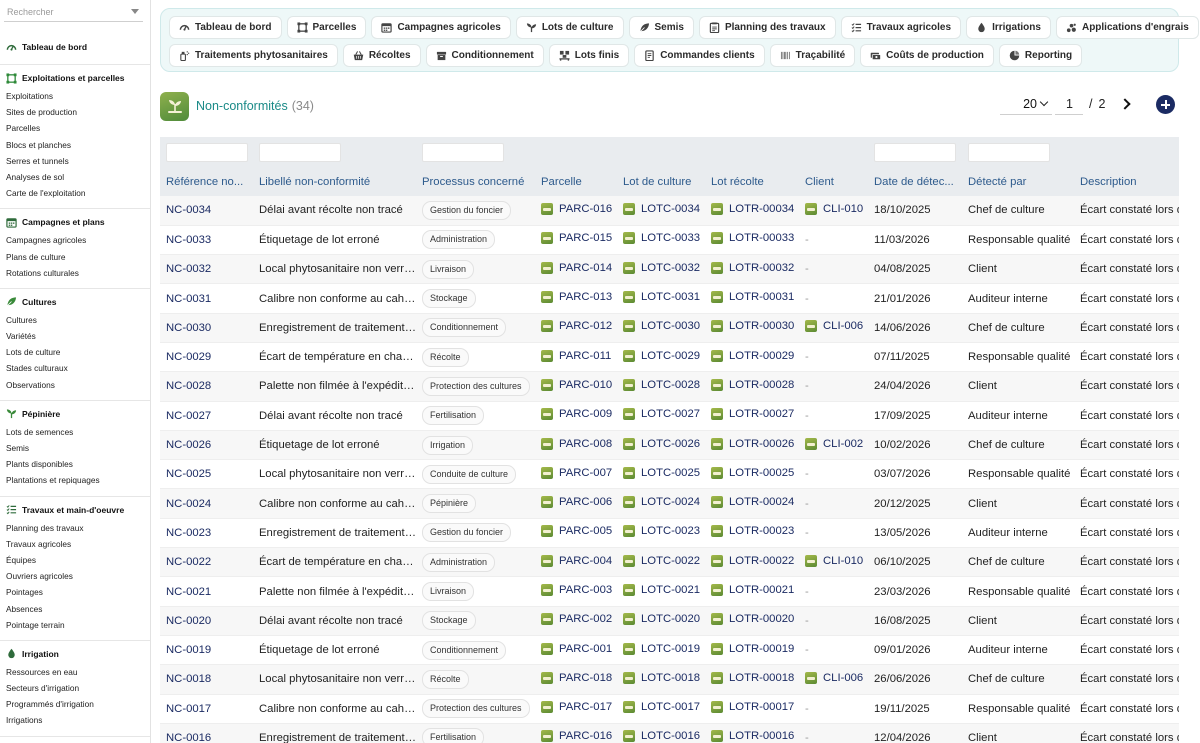  I want to click on crop-lot-link: LOTC-0017, so click(661, 707).